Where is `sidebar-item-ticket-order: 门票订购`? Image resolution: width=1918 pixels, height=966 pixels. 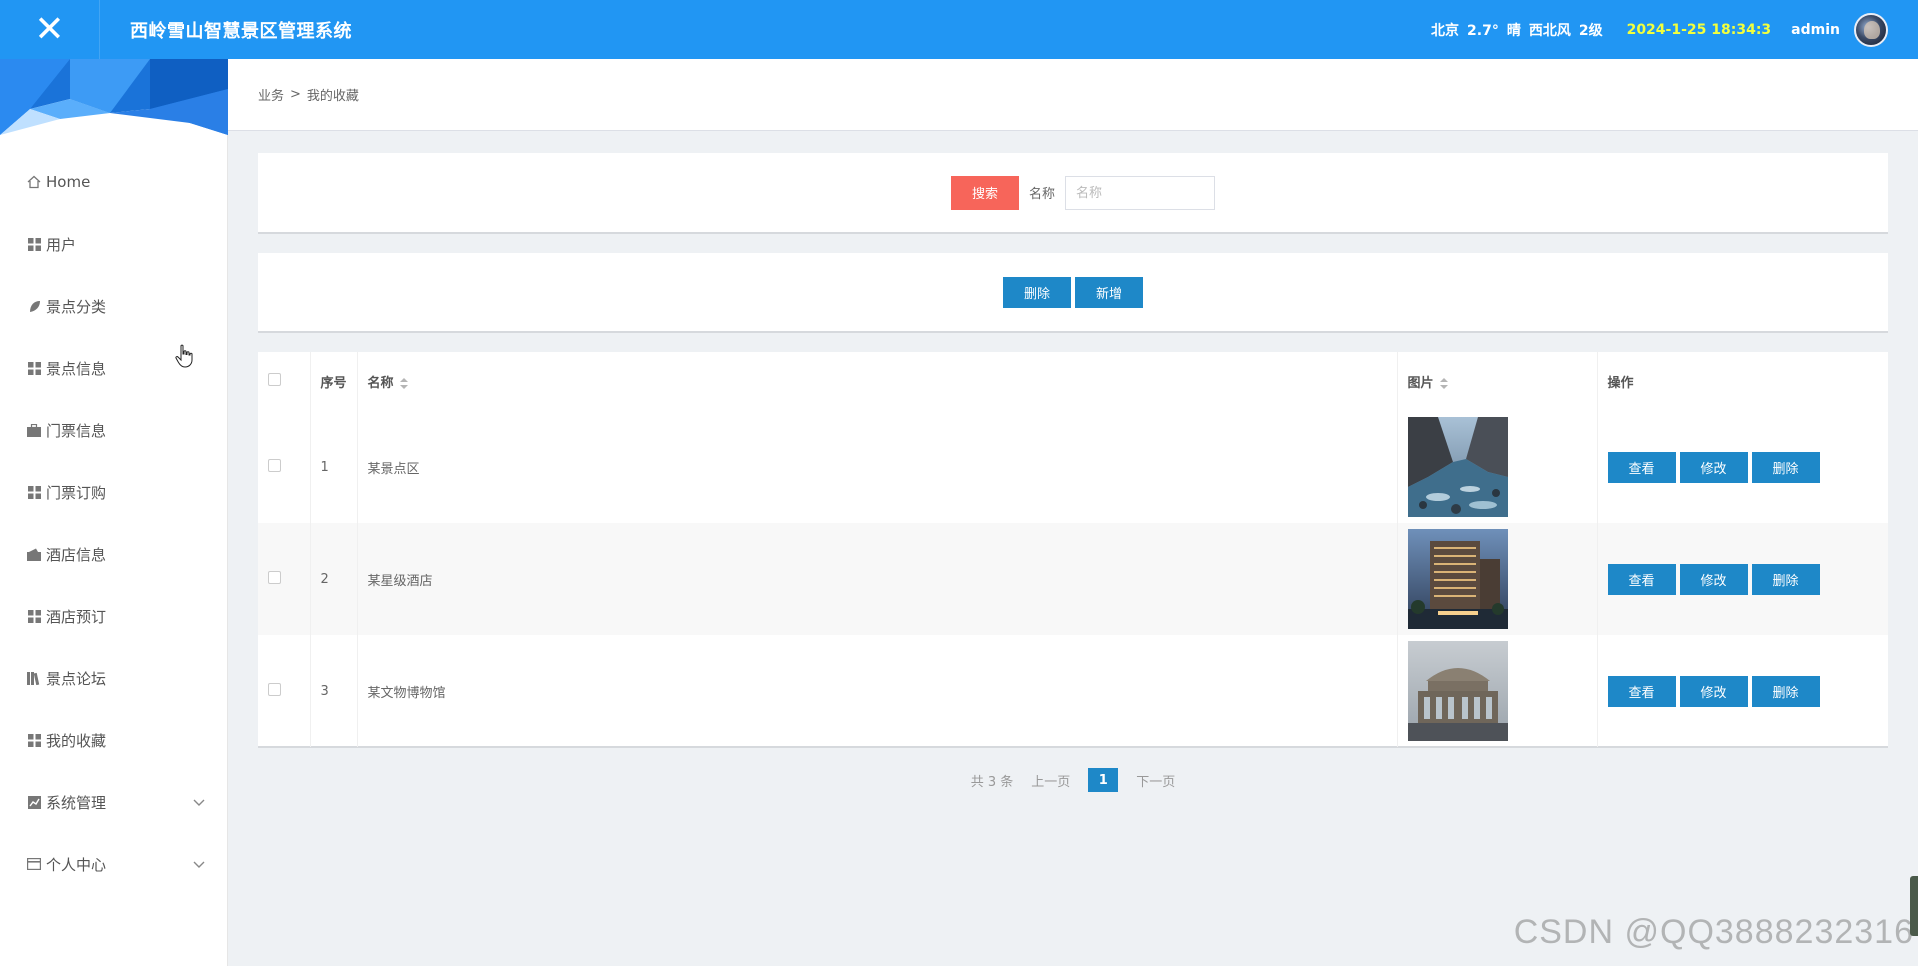 sidebar-item-ticket-order: 门票订购 is located at coordinates (113, 492).